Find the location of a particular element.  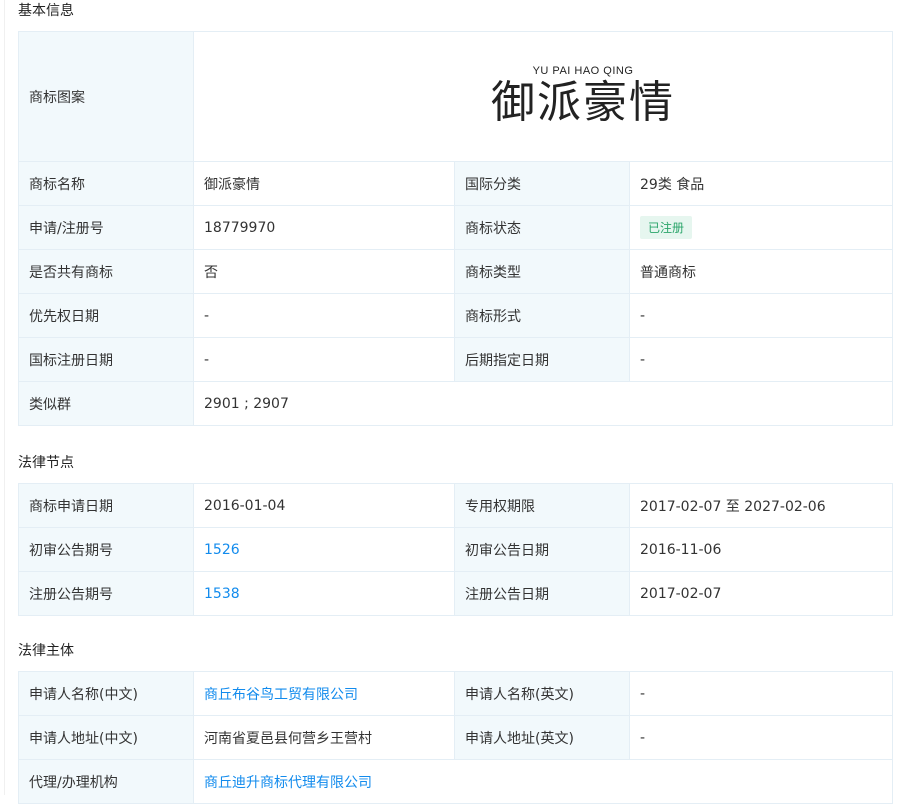

value: 29类 食品 is located at coordinates (761, 183).